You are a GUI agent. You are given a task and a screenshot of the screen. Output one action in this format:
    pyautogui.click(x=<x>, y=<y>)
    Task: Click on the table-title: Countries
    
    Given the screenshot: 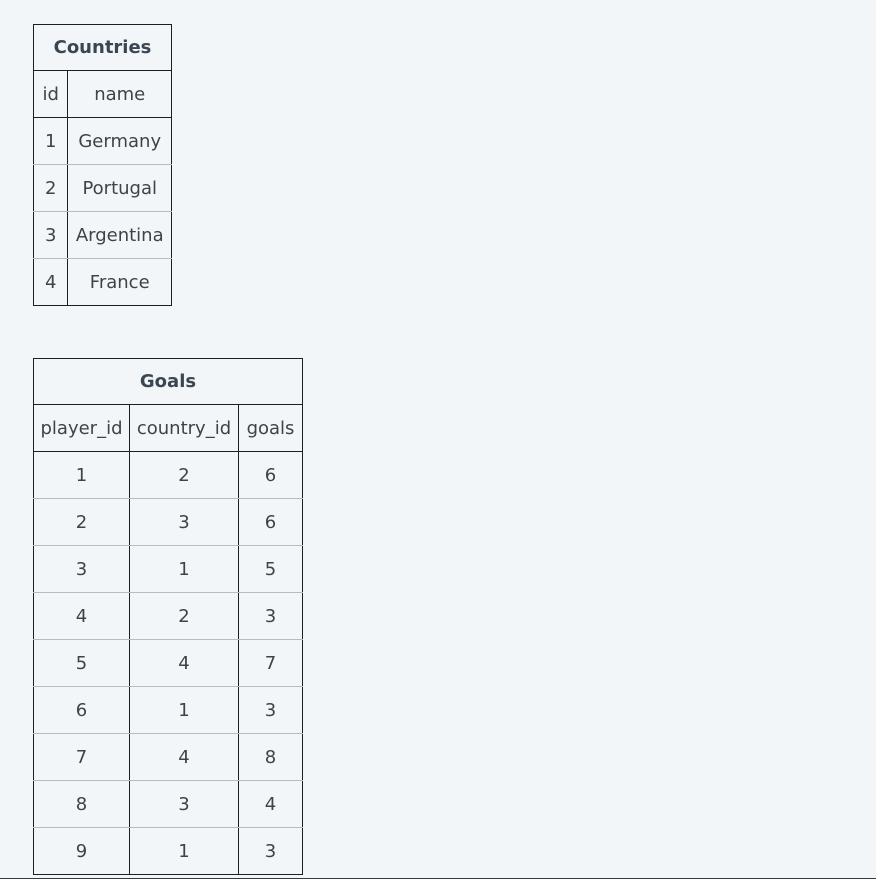 What is the action you would take?
    pyautogui.click(x=102, y=47)
    